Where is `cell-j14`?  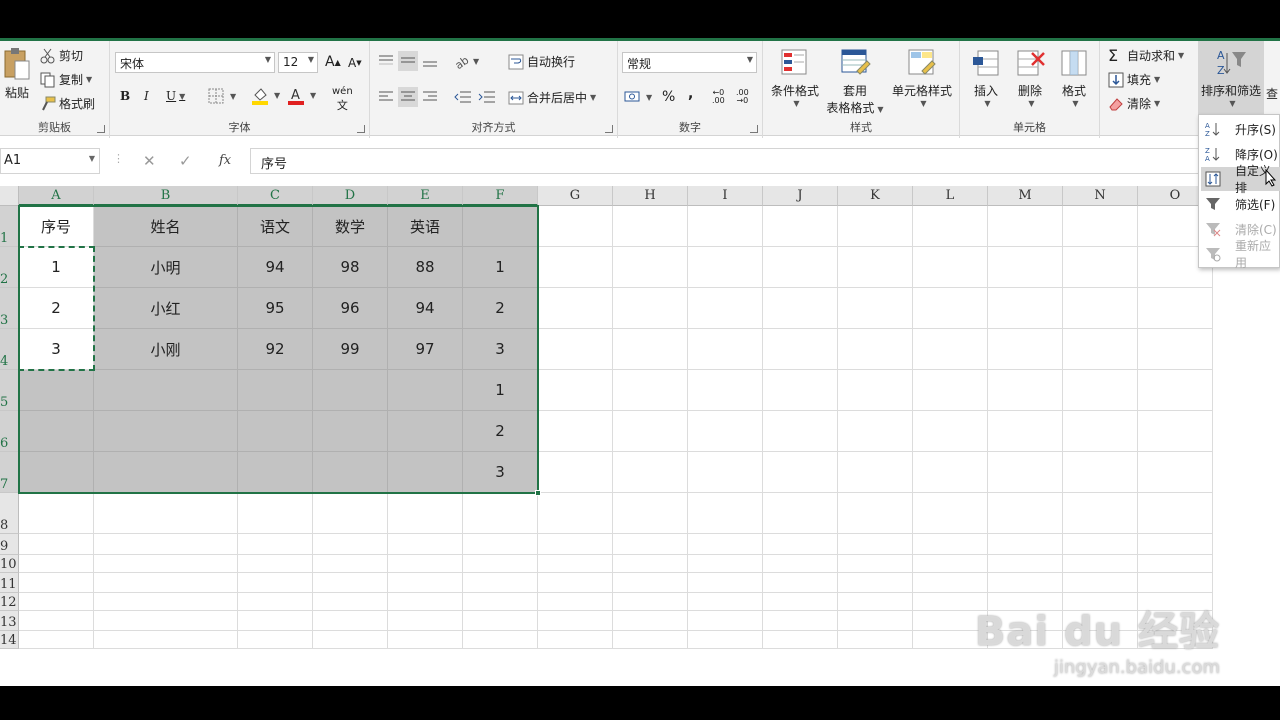
cell-j14 is located at coordinates (800, 640).